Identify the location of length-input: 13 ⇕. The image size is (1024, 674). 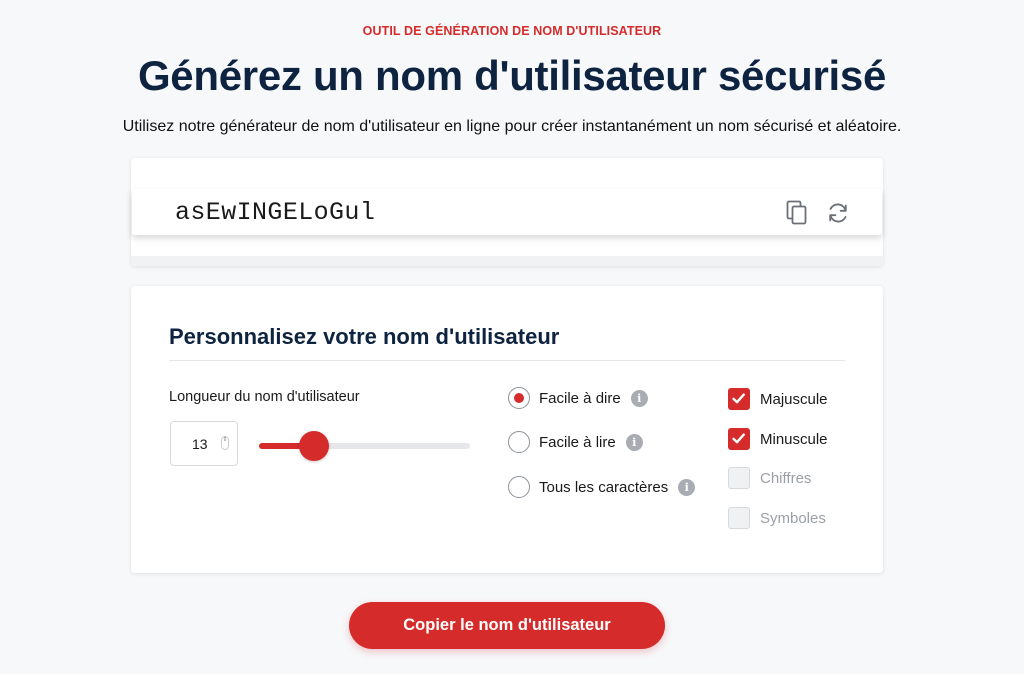
(204, 443).